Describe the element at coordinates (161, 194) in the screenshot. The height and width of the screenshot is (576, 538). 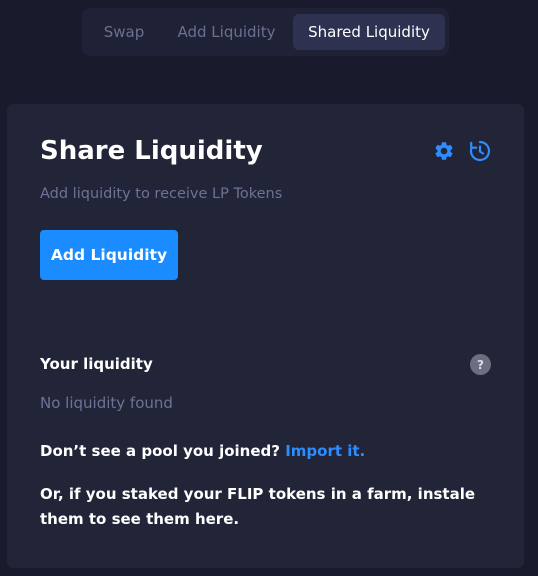
I see `card-subtitle: Add liquidity to receive LP Tokens` at that location.